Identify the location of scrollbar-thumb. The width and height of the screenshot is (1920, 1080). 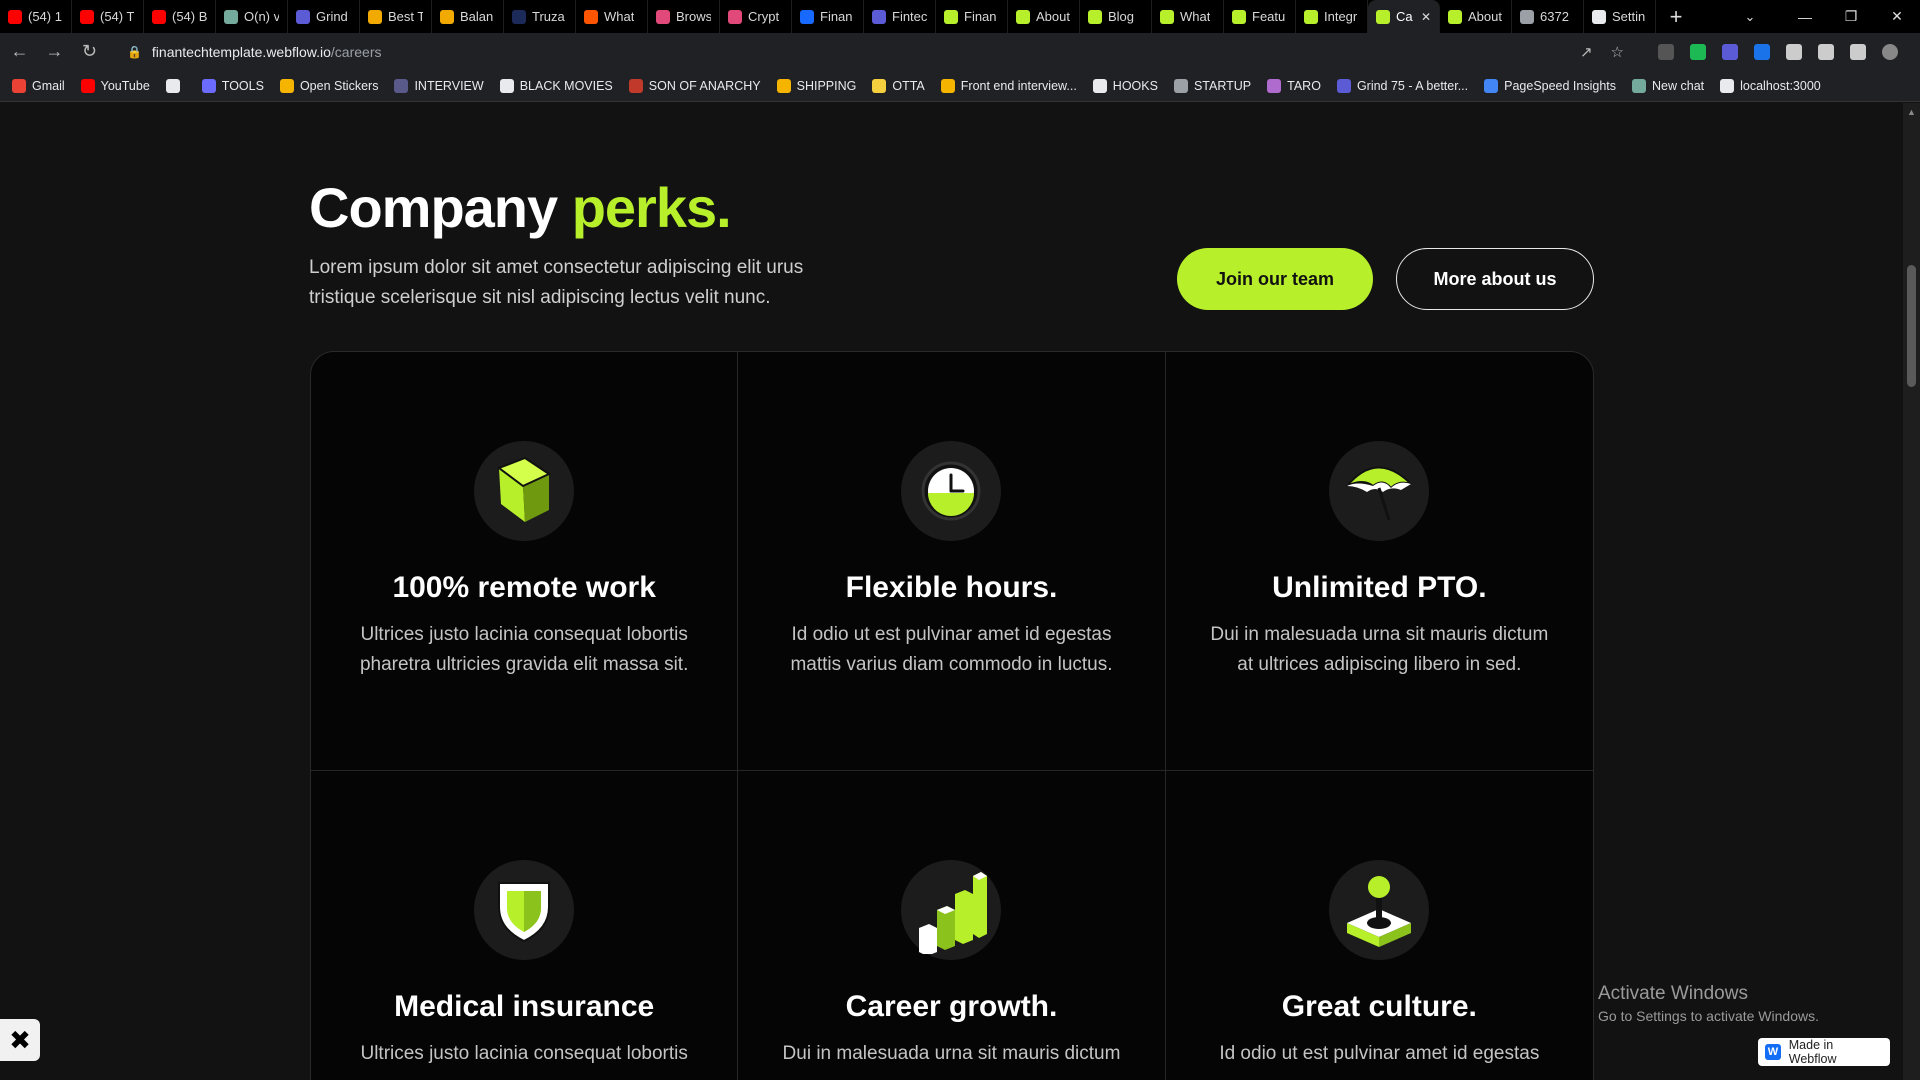
(1911, 326).